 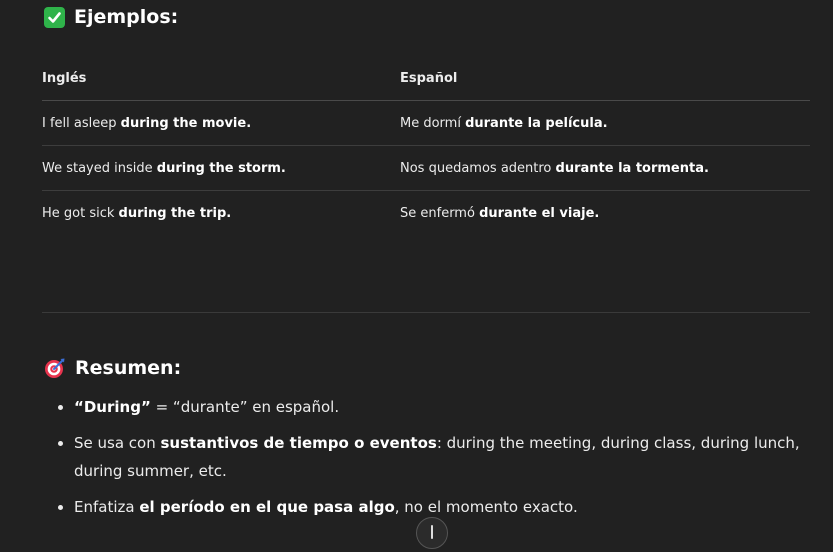 What do you see at coordinates (221, 168) in the screenshot?
I see `table-cell-english: We stayed inside during the storm.` at bounding box center [221, 168].